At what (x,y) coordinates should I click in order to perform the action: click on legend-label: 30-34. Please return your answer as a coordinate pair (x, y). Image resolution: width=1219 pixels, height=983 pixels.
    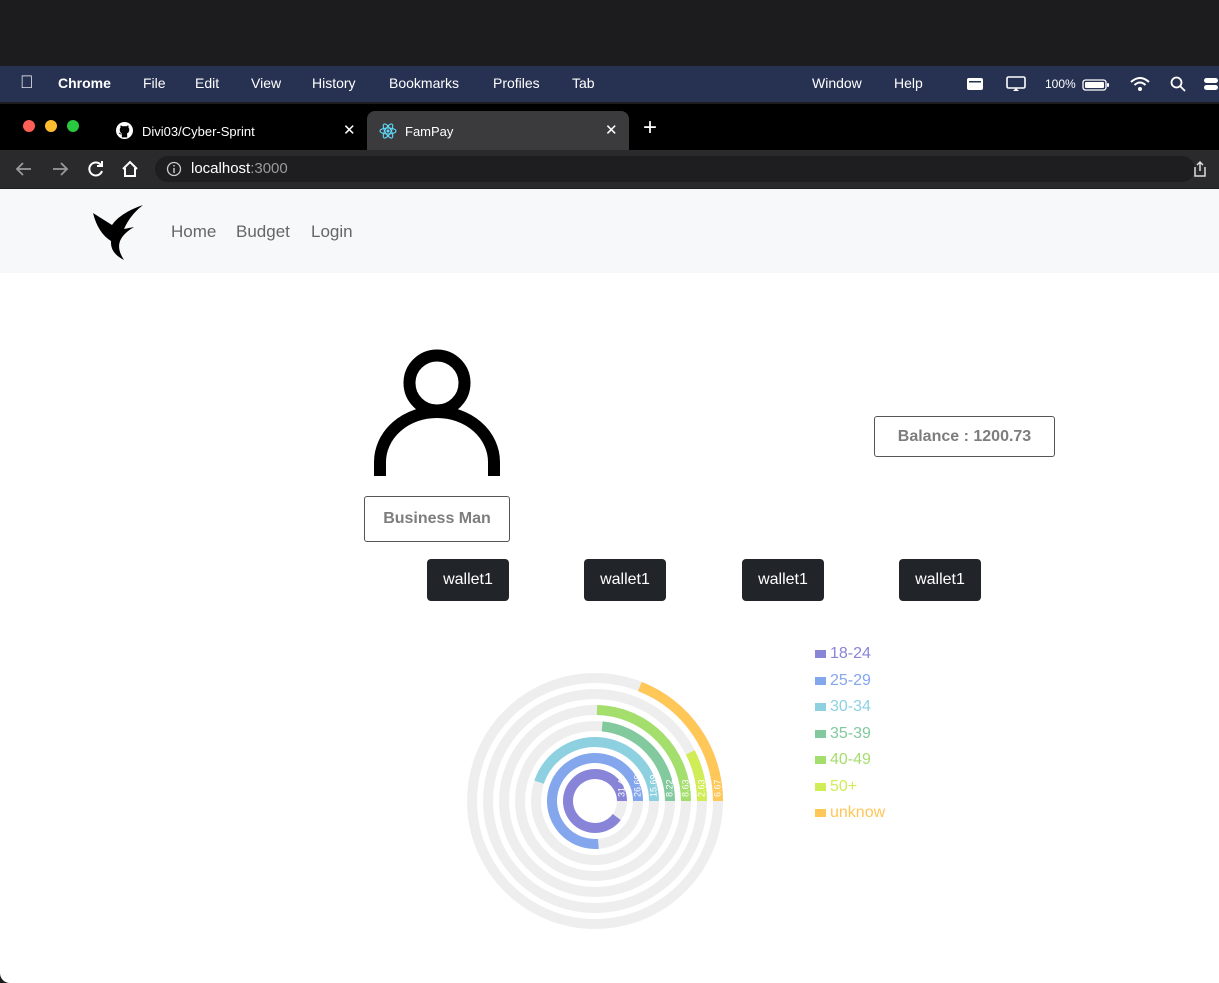
    Looking at the image, I should click on (850, 707).